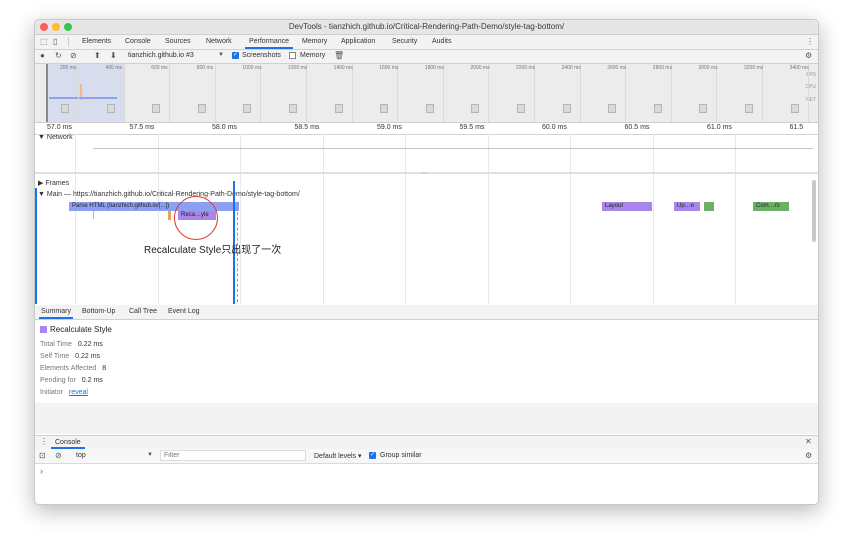 The width and height of the screenshot is (850, 551). I want to click on summary-row-pending-for: Pending for 0.2 ms, so click(71, 380).